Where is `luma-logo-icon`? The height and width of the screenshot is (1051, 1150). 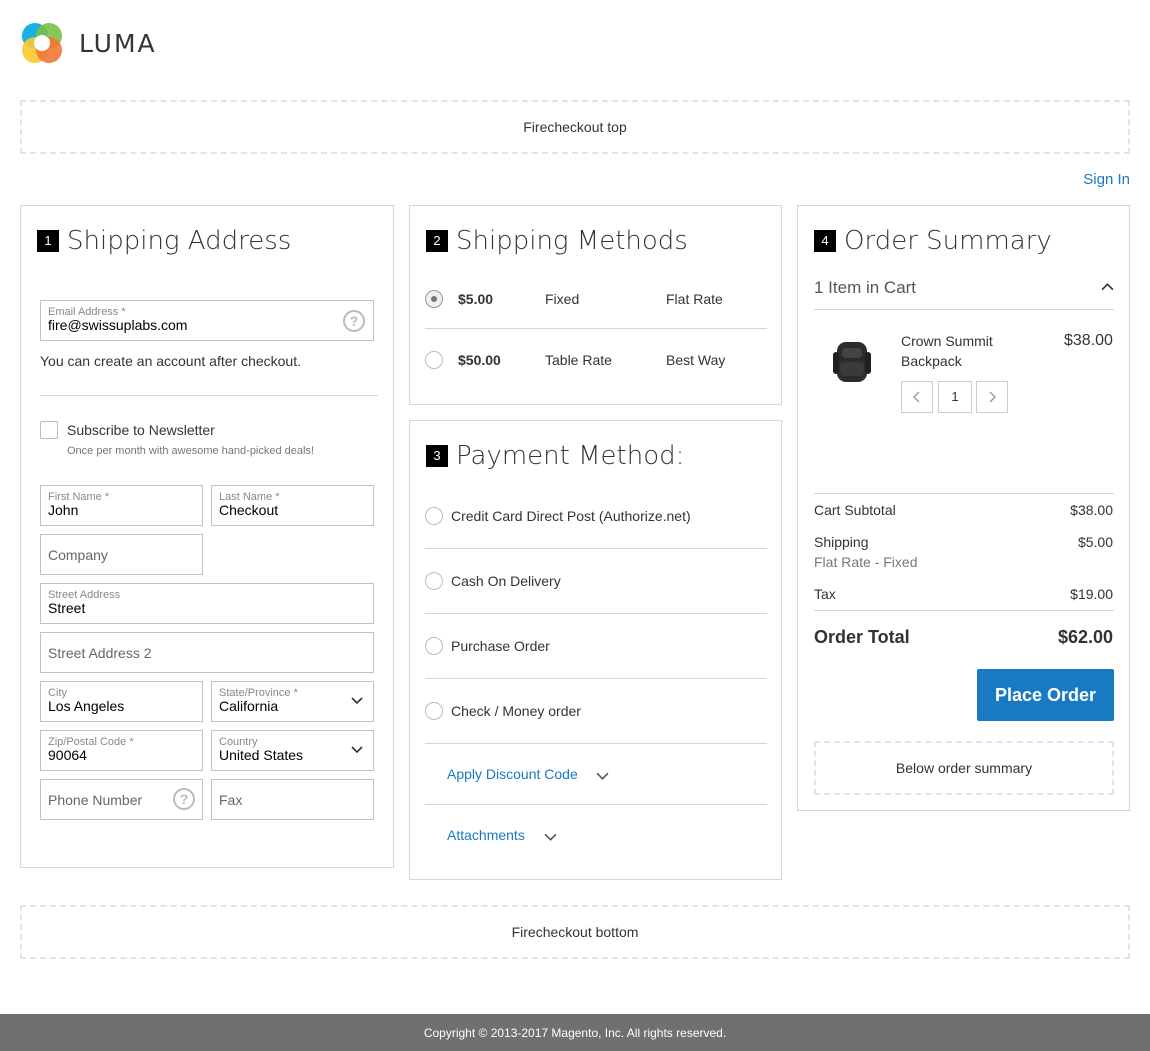 luma-logo-icon is located at coordinates (42, 43).